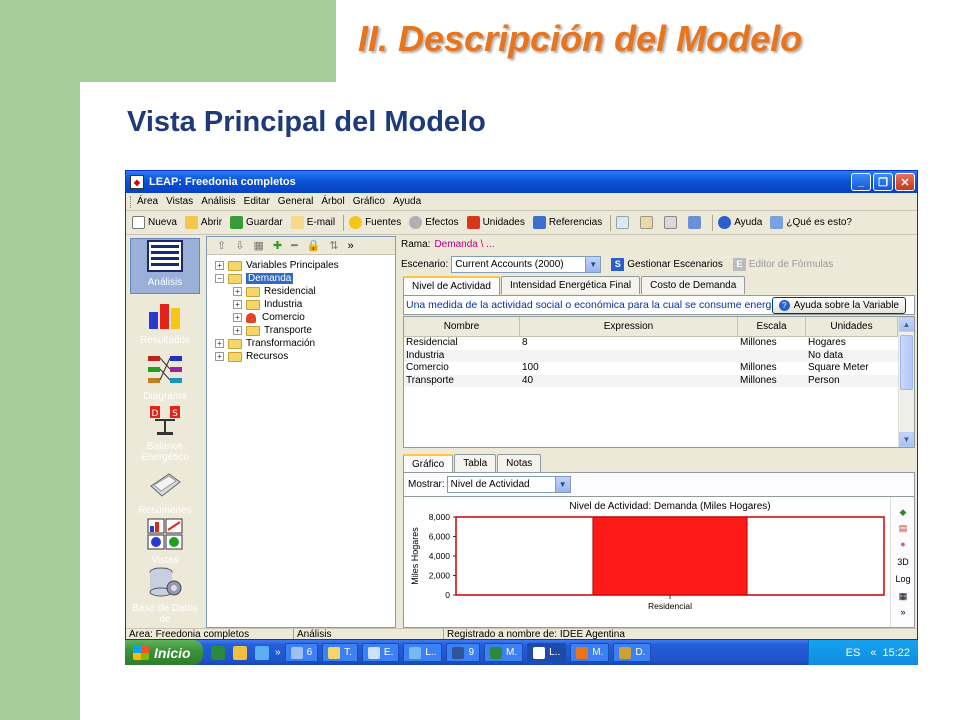 Image resolution: width=960 pixels, height=720 pixels. Describe the element at coordinates (296, 201) in the screenshot. I see `menu-general: General` at that location.